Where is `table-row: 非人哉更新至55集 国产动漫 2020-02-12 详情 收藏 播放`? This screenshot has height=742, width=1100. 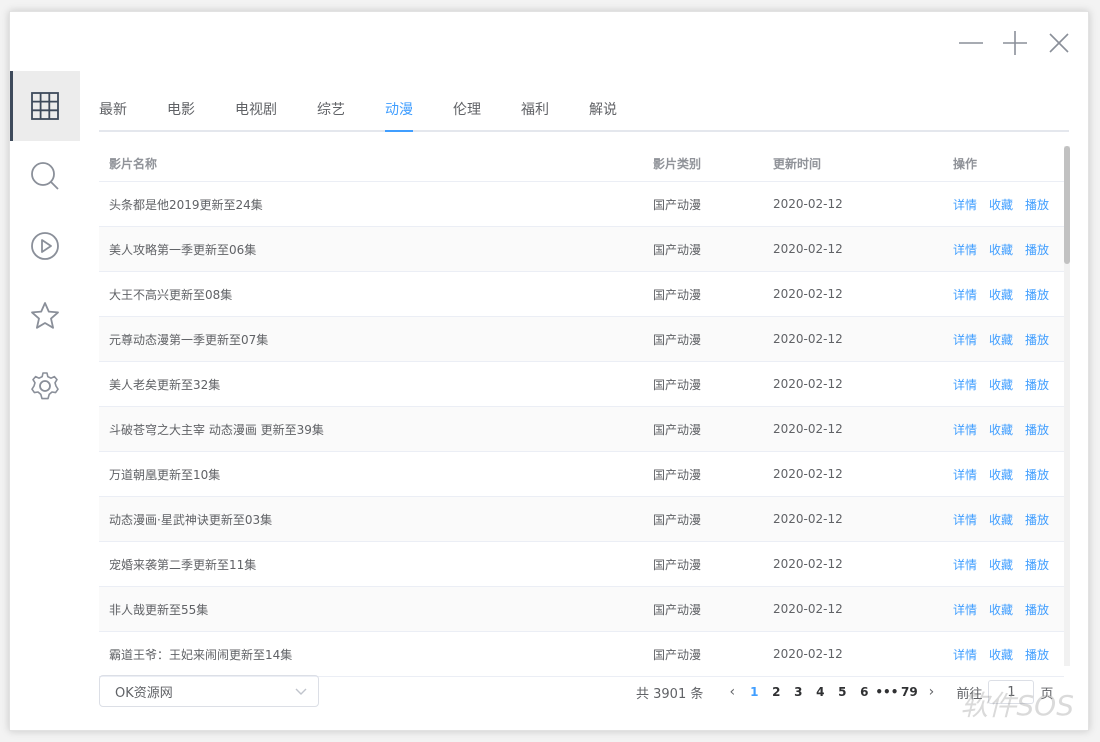
table-row: 非人哉更新至55集 国产动漫 2020-02-12 详情 收藏 播放 is located at coordinates (581, 609).